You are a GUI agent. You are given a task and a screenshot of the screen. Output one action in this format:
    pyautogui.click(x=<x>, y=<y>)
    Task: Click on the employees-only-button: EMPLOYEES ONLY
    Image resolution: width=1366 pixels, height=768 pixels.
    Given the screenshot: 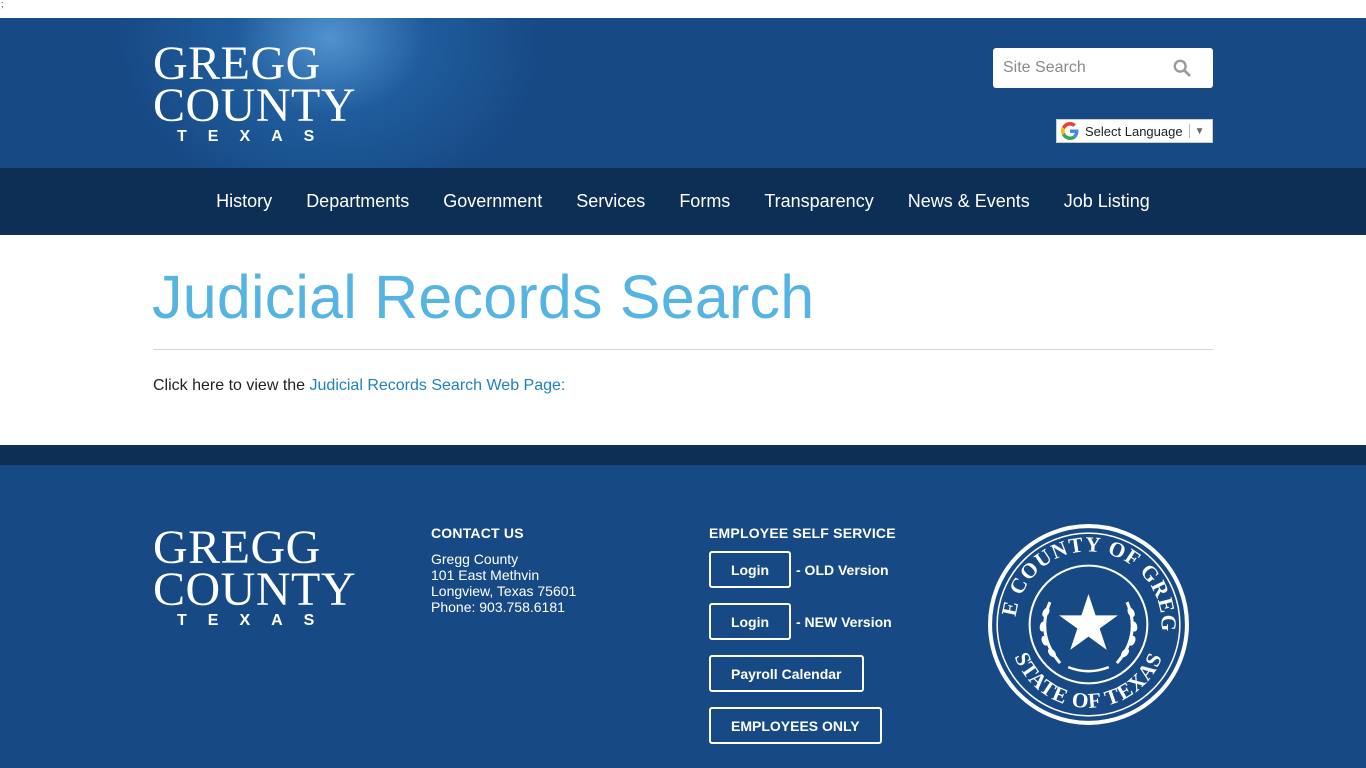 What is the action you would take?
    pyautogui.click(x=795, y=725)
    